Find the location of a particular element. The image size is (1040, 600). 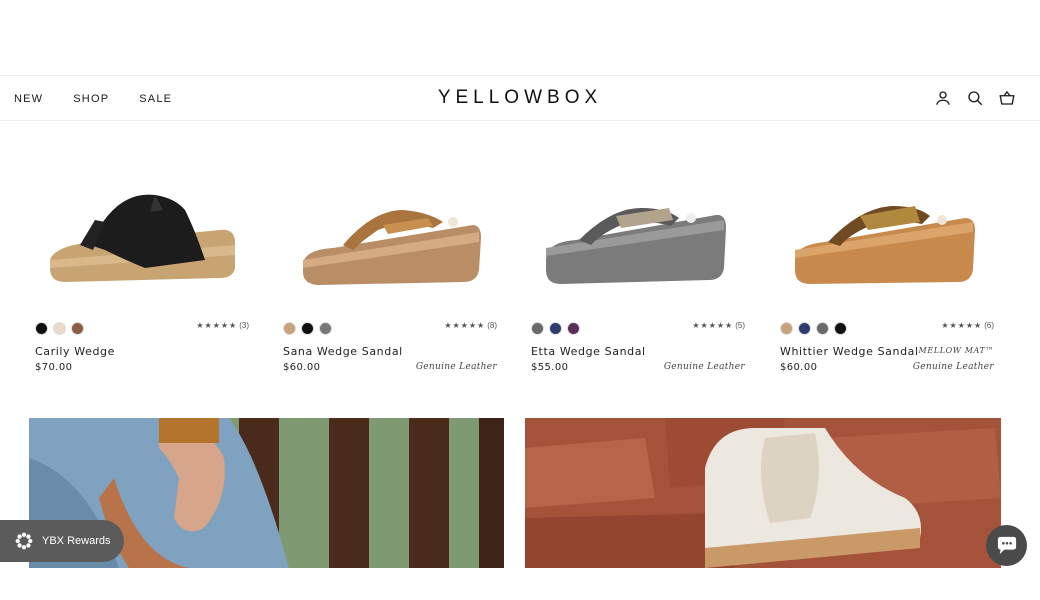

search-icon is located at coordinates (975, 98).